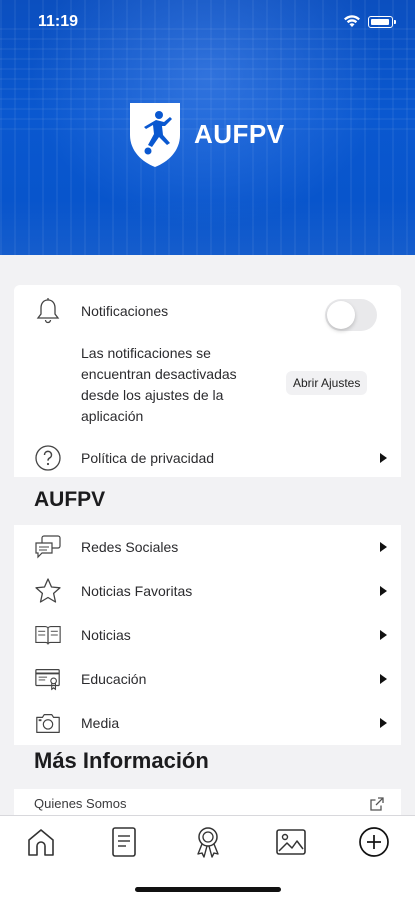  What do you see at coordinates (80, 803) in the screenshot?
I see `about-us-link: Quienes Somos` at bounding box center [80, 803].